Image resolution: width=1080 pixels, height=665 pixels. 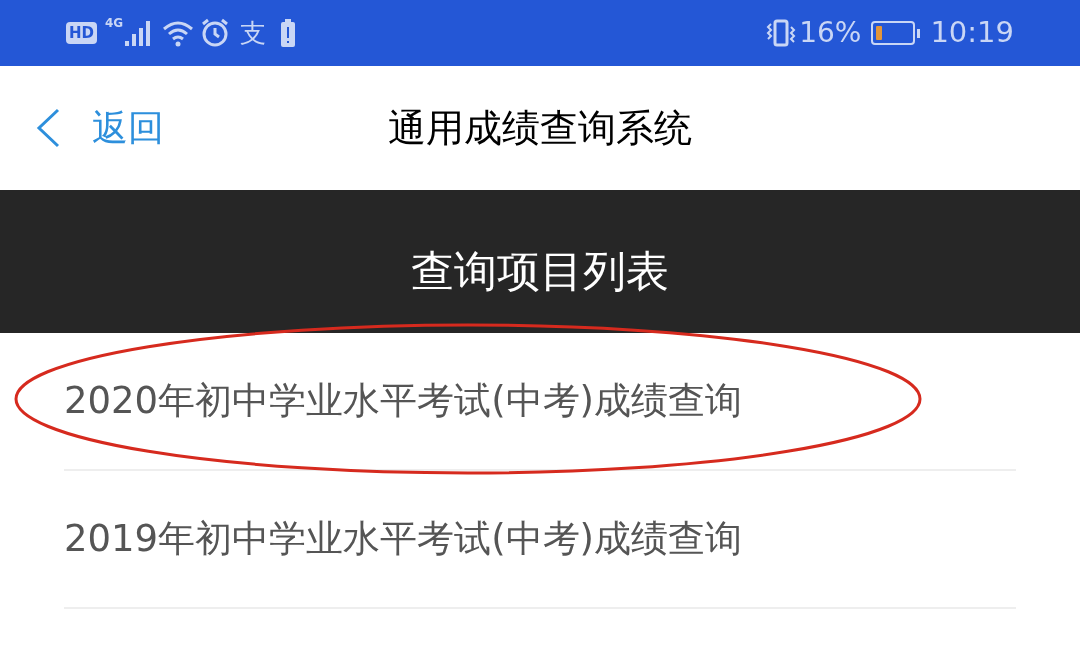 I want to click on back-chevron-icon, so click(x=48, y=128).